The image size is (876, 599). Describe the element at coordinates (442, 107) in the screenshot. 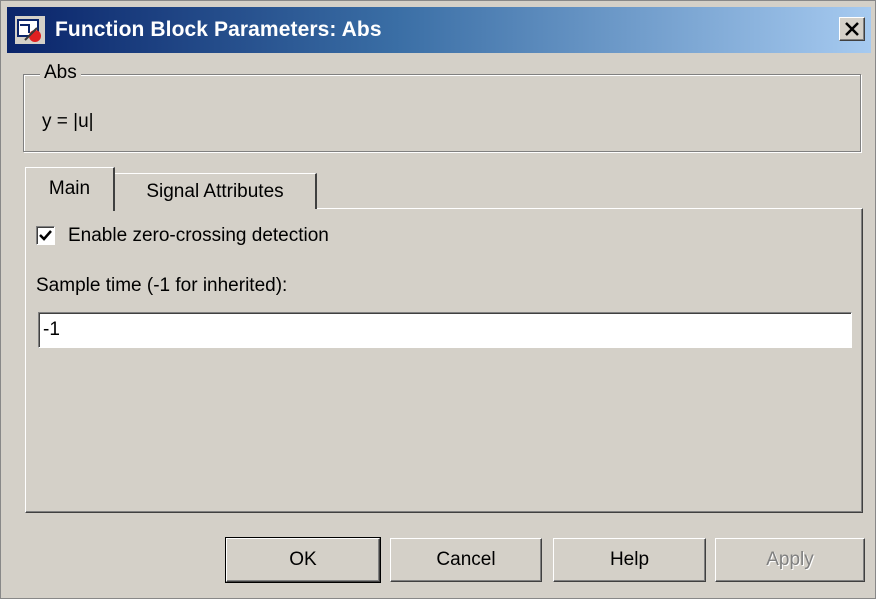

I see `block-description-group: Abs y = |u|` at that location.